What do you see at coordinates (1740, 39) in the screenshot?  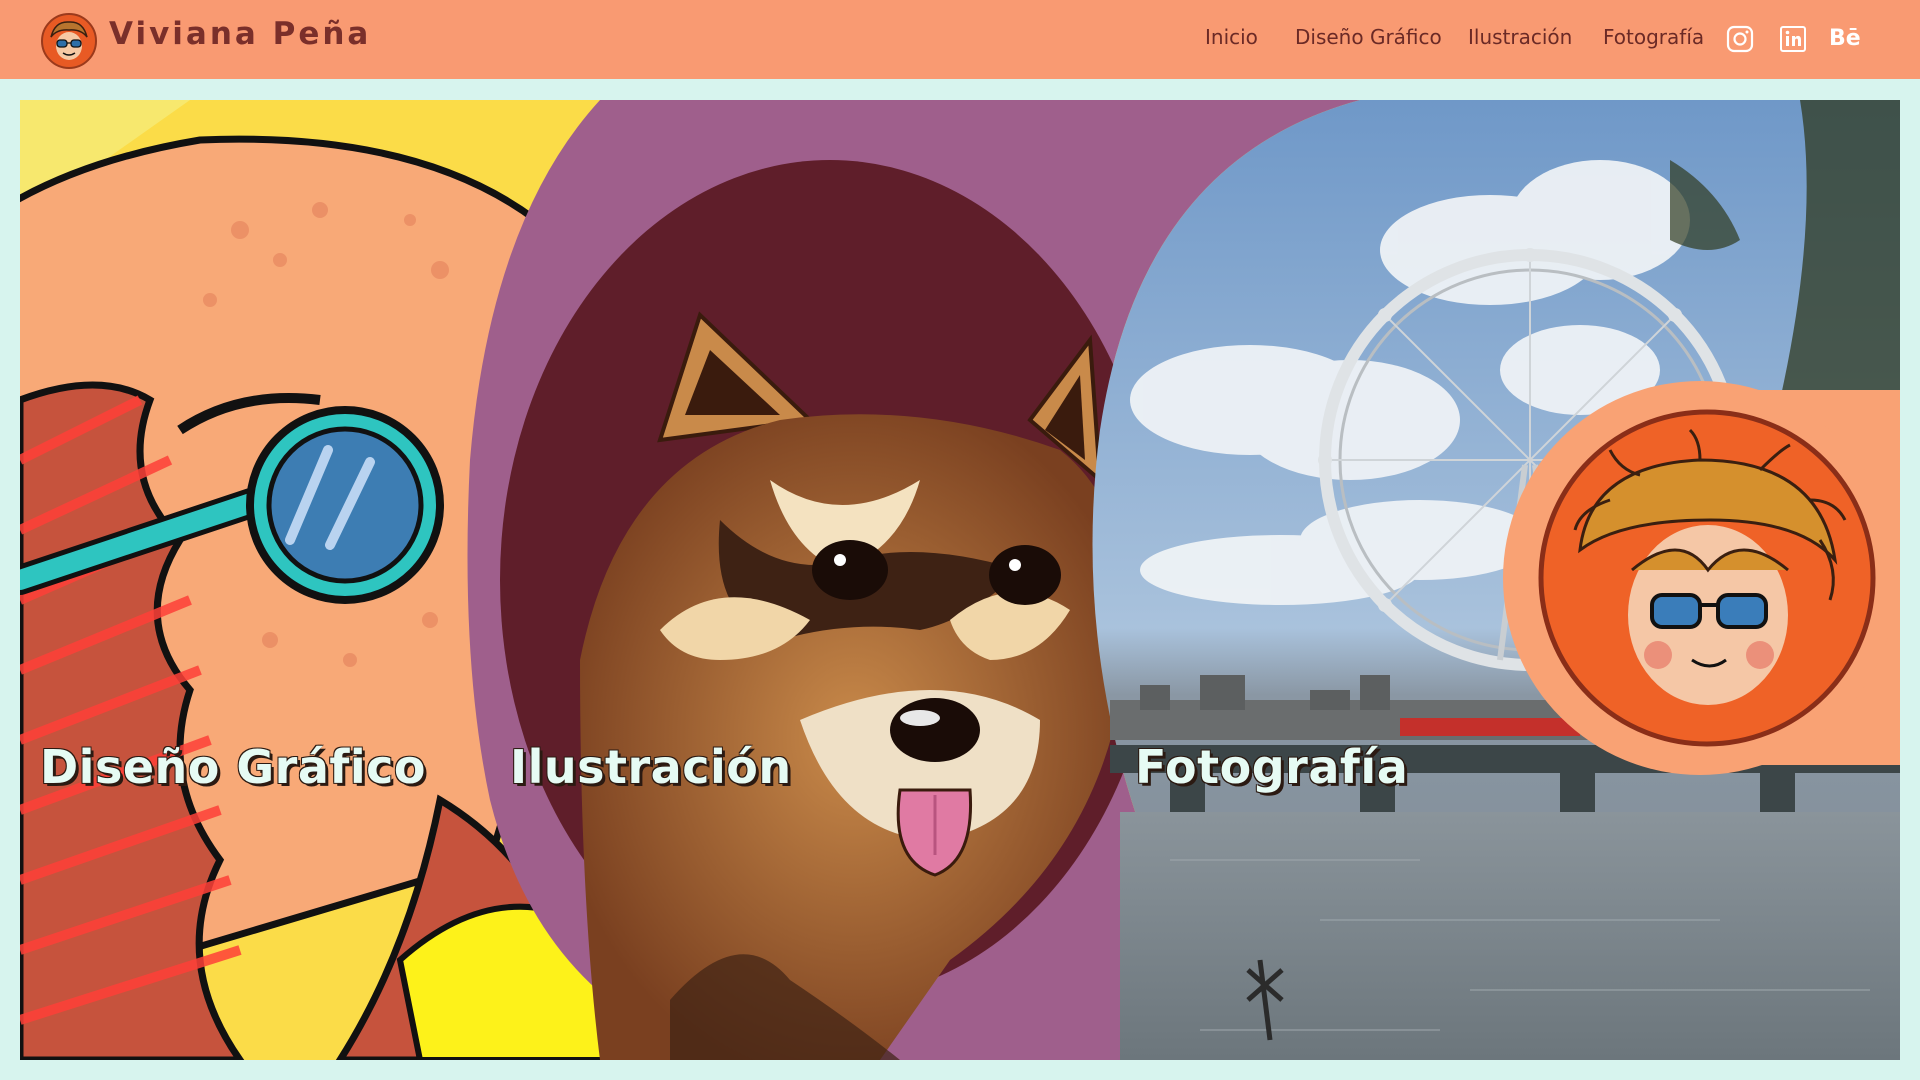 I see `instagram-icon` at bounding box center [1740, 39].